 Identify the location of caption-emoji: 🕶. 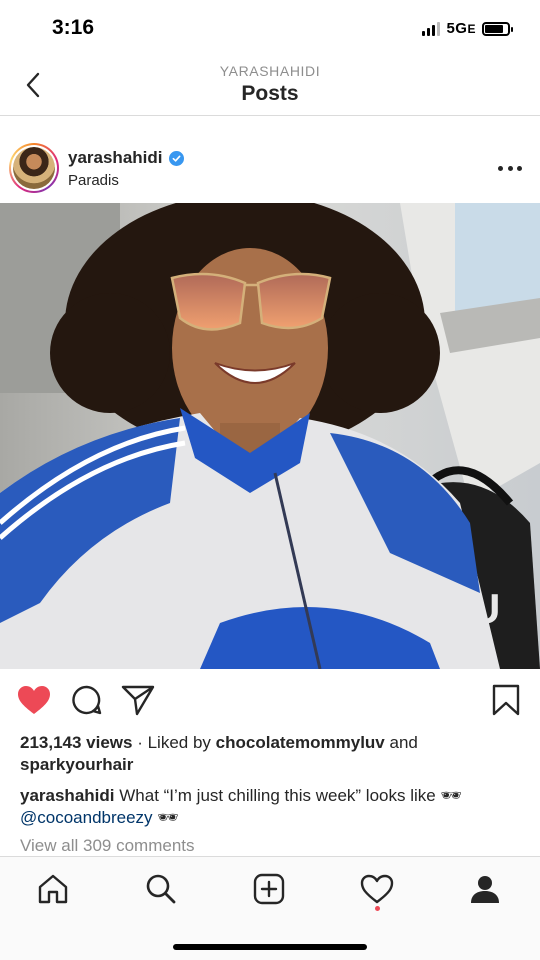
(168, 817).